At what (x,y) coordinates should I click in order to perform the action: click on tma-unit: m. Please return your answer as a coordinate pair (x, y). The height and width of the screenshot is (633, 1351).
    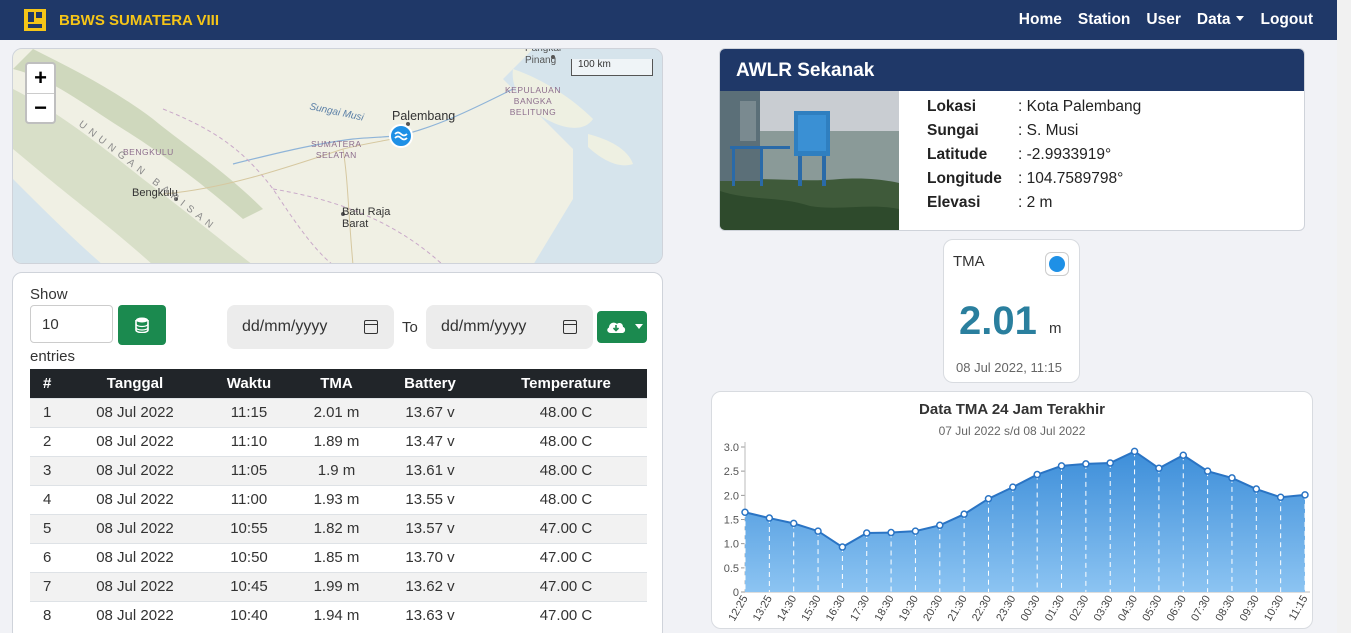
    Looking at the image, I should click on (1055, 328).